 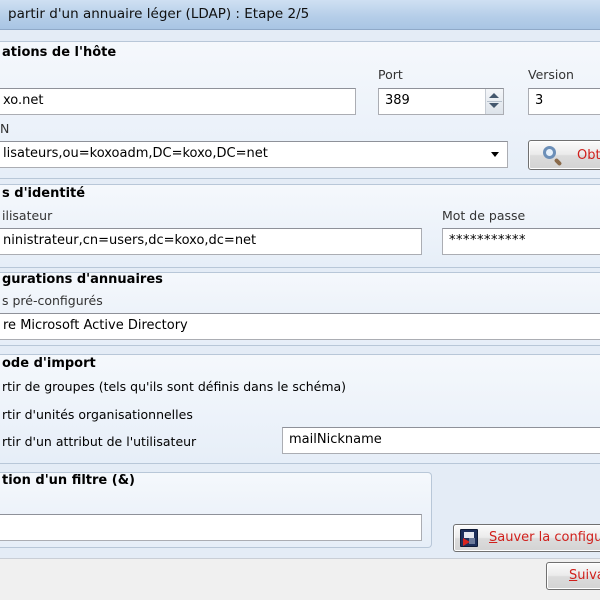 What do you see at coordinates (469, 538) in the screenshot?
I see `save-icon` at bounding box center [469, 538].